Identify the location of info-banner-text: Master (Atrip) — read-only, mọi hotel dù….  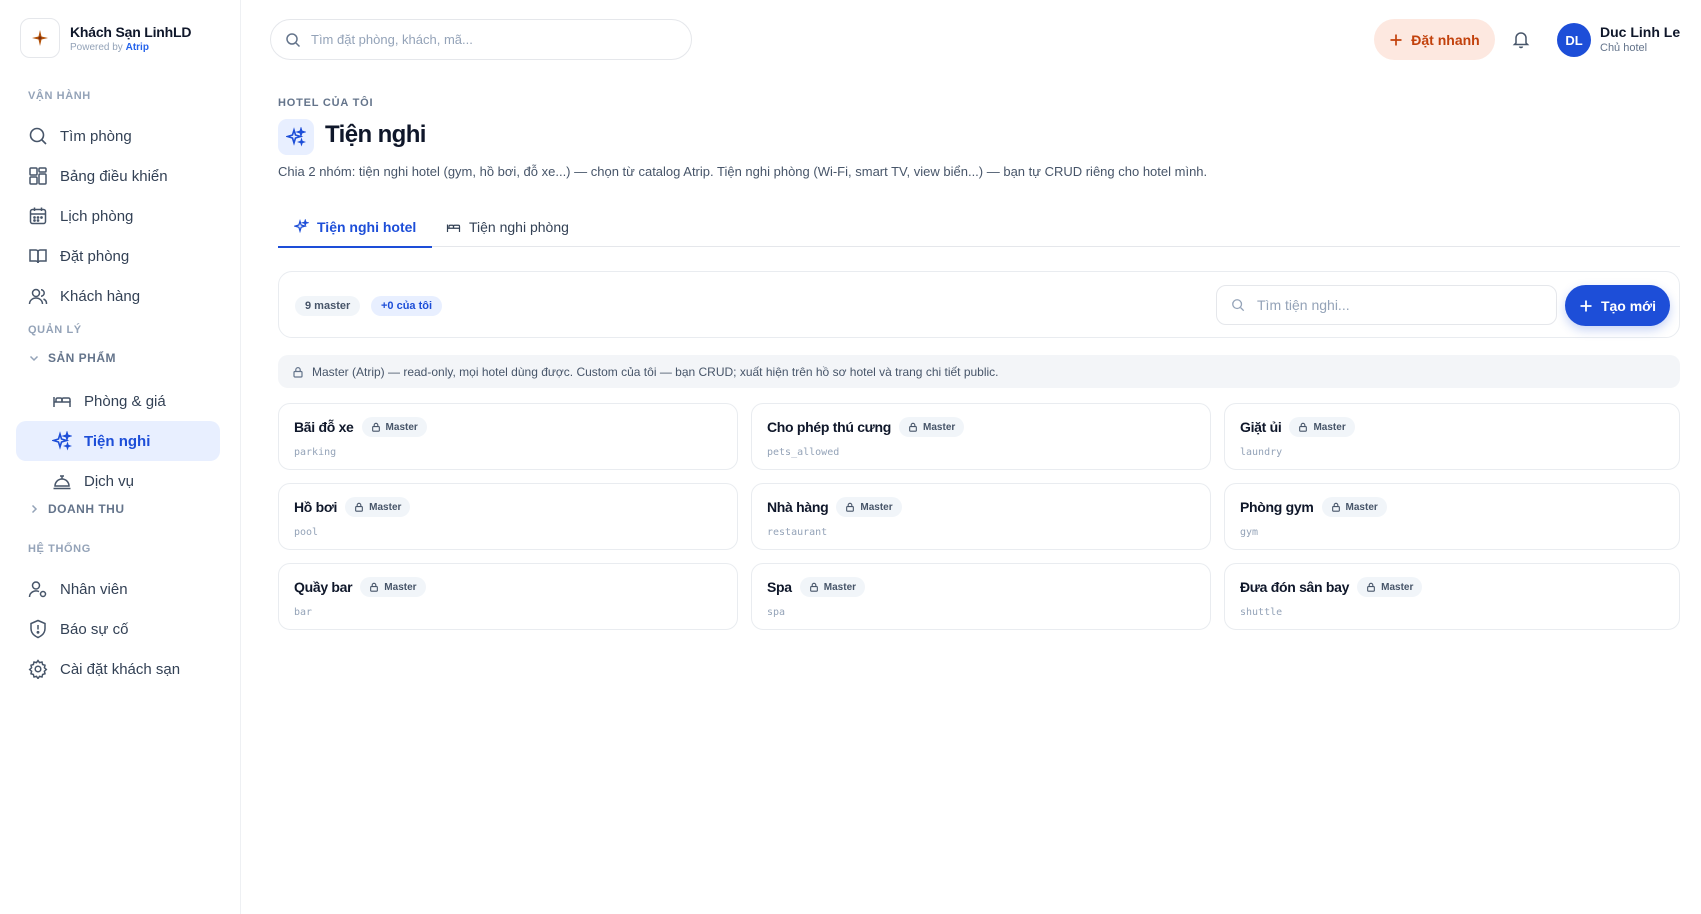
(655, 371).